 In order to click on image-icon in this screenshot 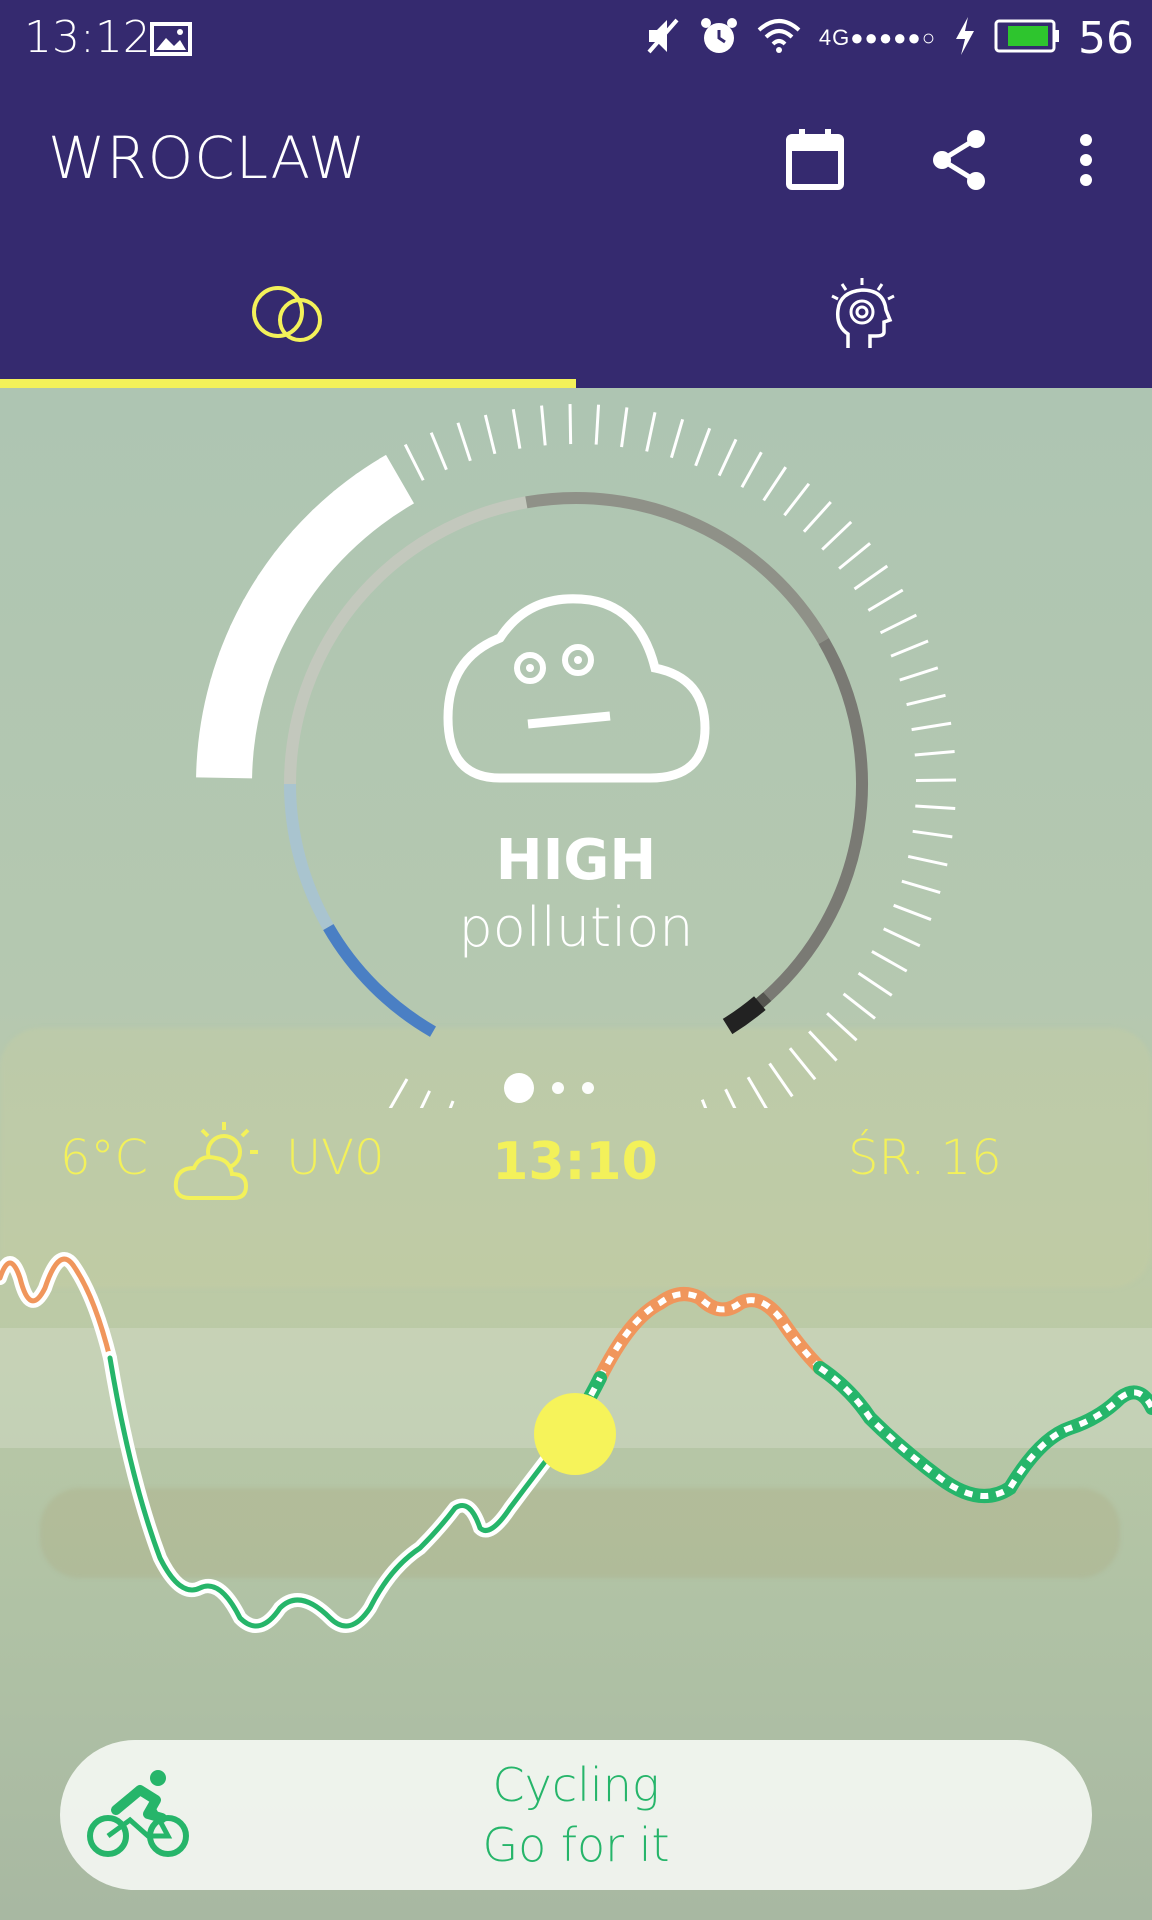, I will do `click(171, 41)`.